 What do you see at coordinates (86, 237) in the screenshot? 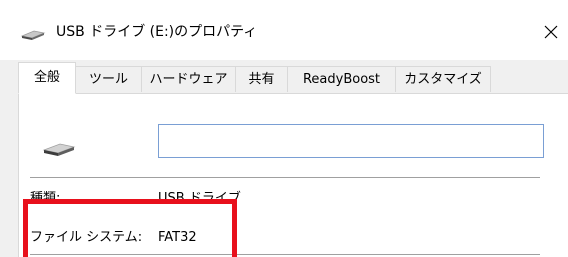
I see `filesystem-label: ファイル システム:` at bounding box center [86, 237].